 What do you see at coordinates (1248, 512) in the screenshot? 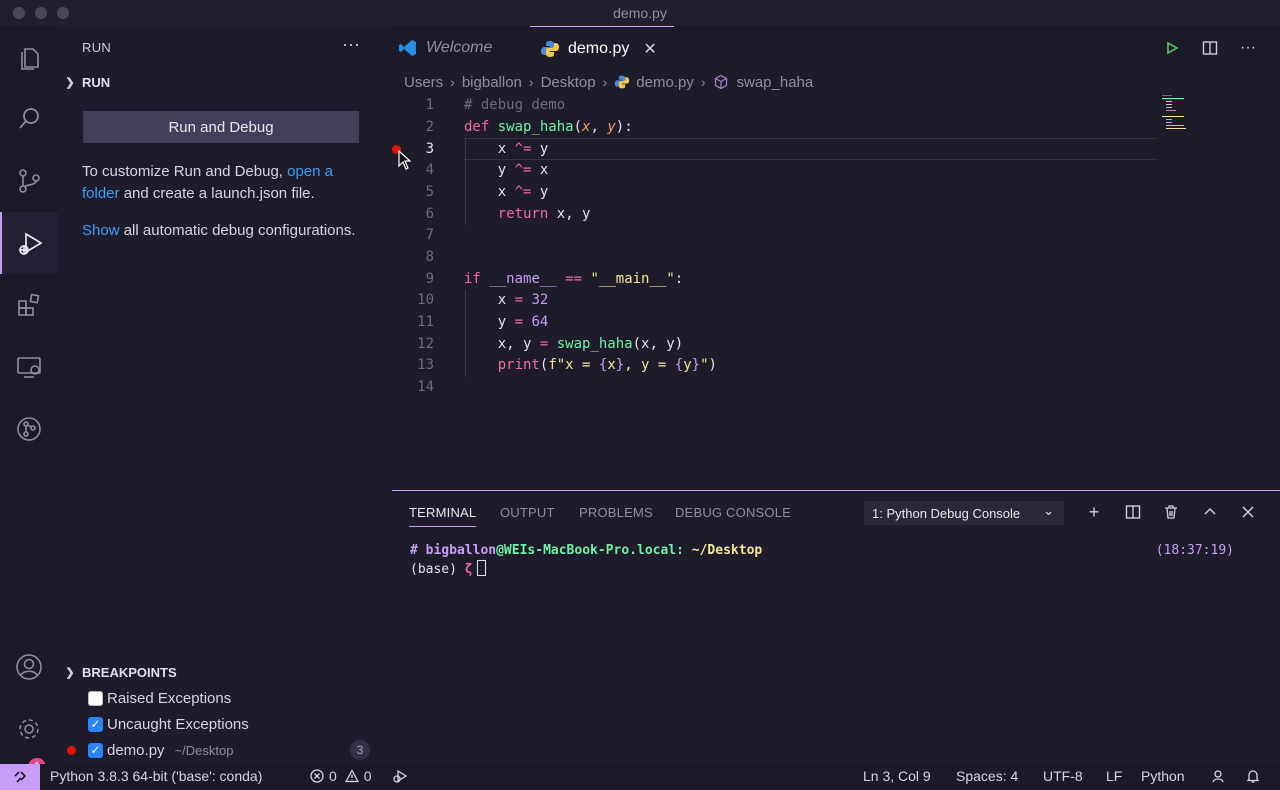
I see `close-panel-icon` at bounding box center [1248, 512].